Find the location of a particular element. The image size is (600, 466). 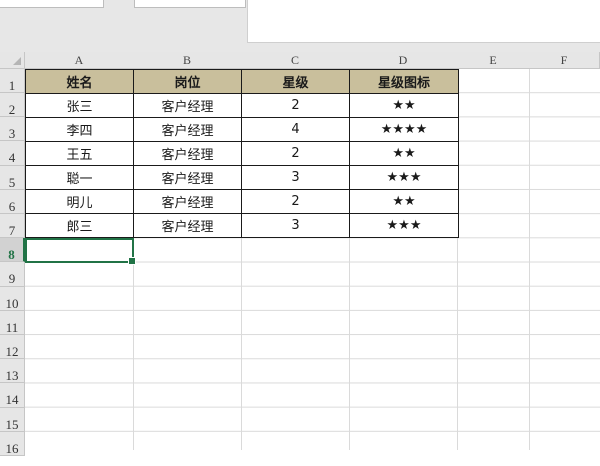

row-header-1: 1 is located at coordinates (12, 81).